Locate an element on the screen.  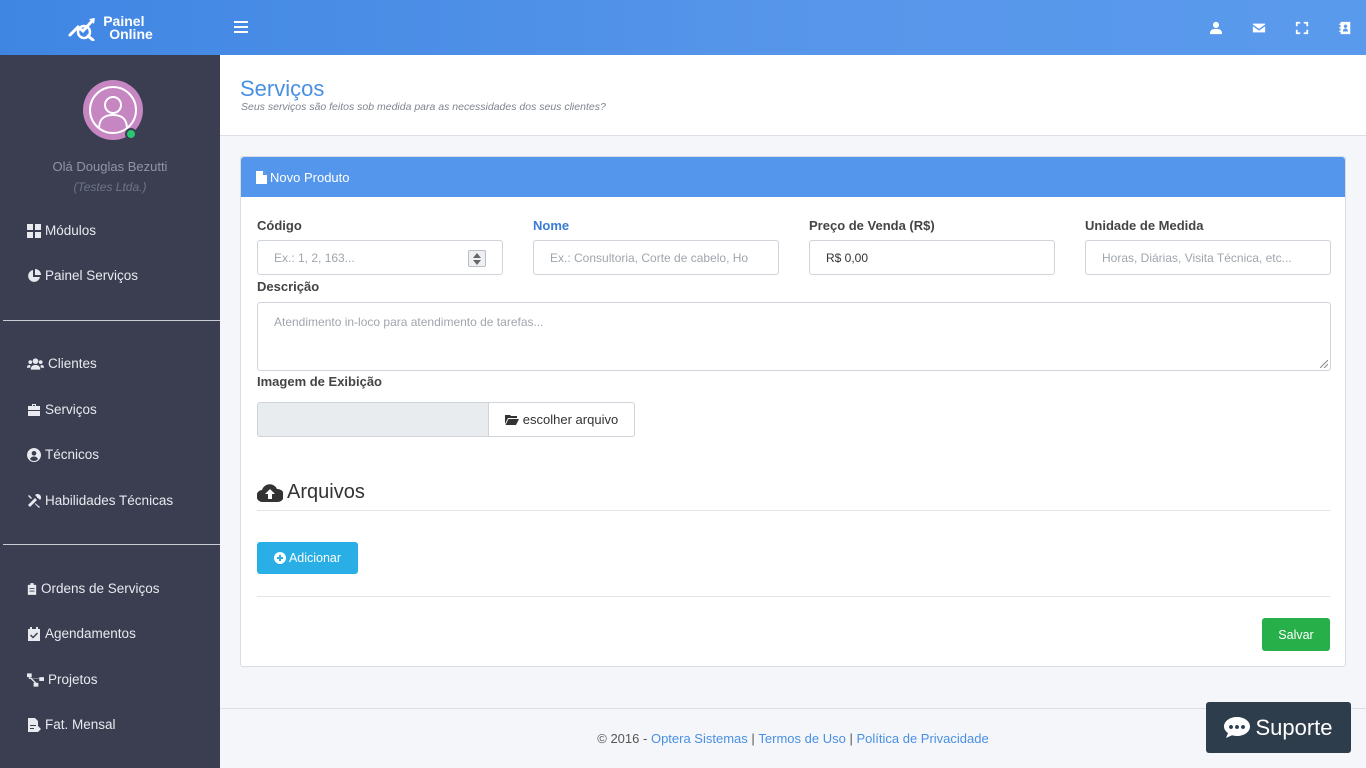
chat-bubble-icon is located at coordinates (1237, 727).